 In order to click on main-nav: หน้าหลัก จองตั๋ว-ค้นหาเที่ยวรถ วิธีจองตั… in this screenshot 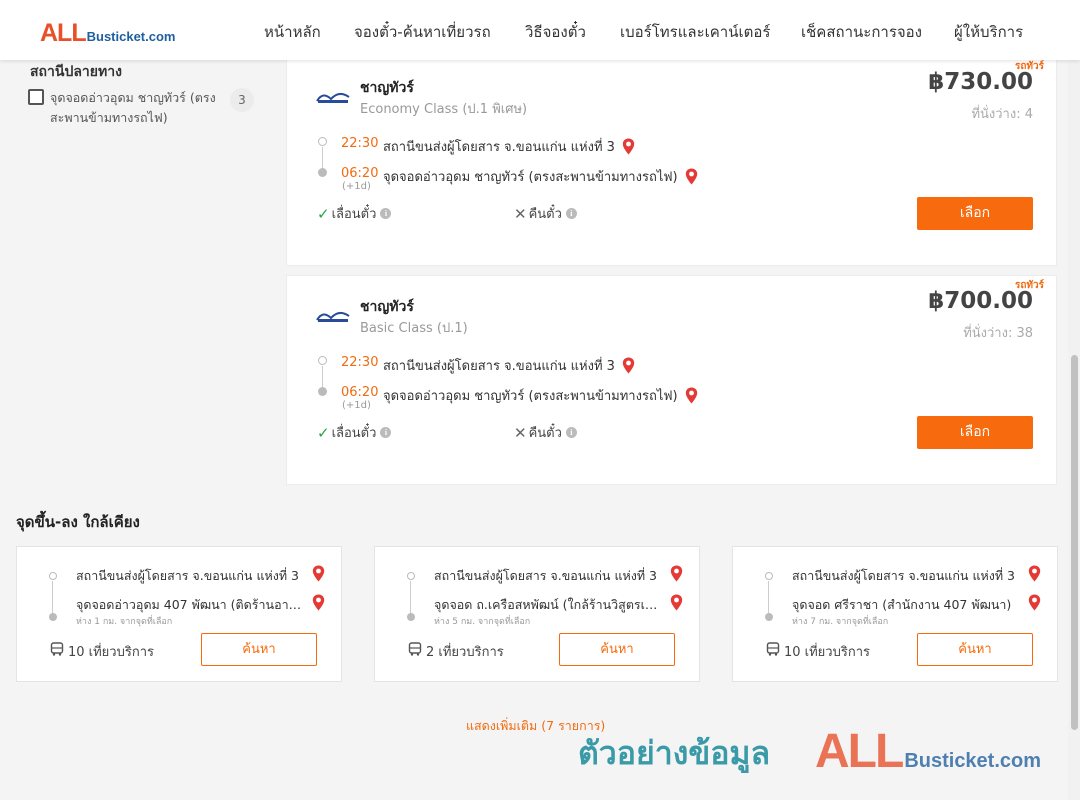, I will do `click(540, 32)`.